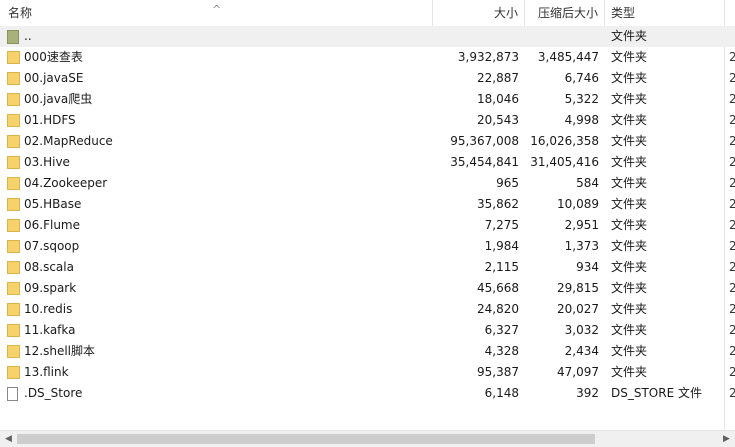 The image size is (735, 447). I want to click on list-item: 08.scala 2,115 934 文件夹 2, so click(367, 267).